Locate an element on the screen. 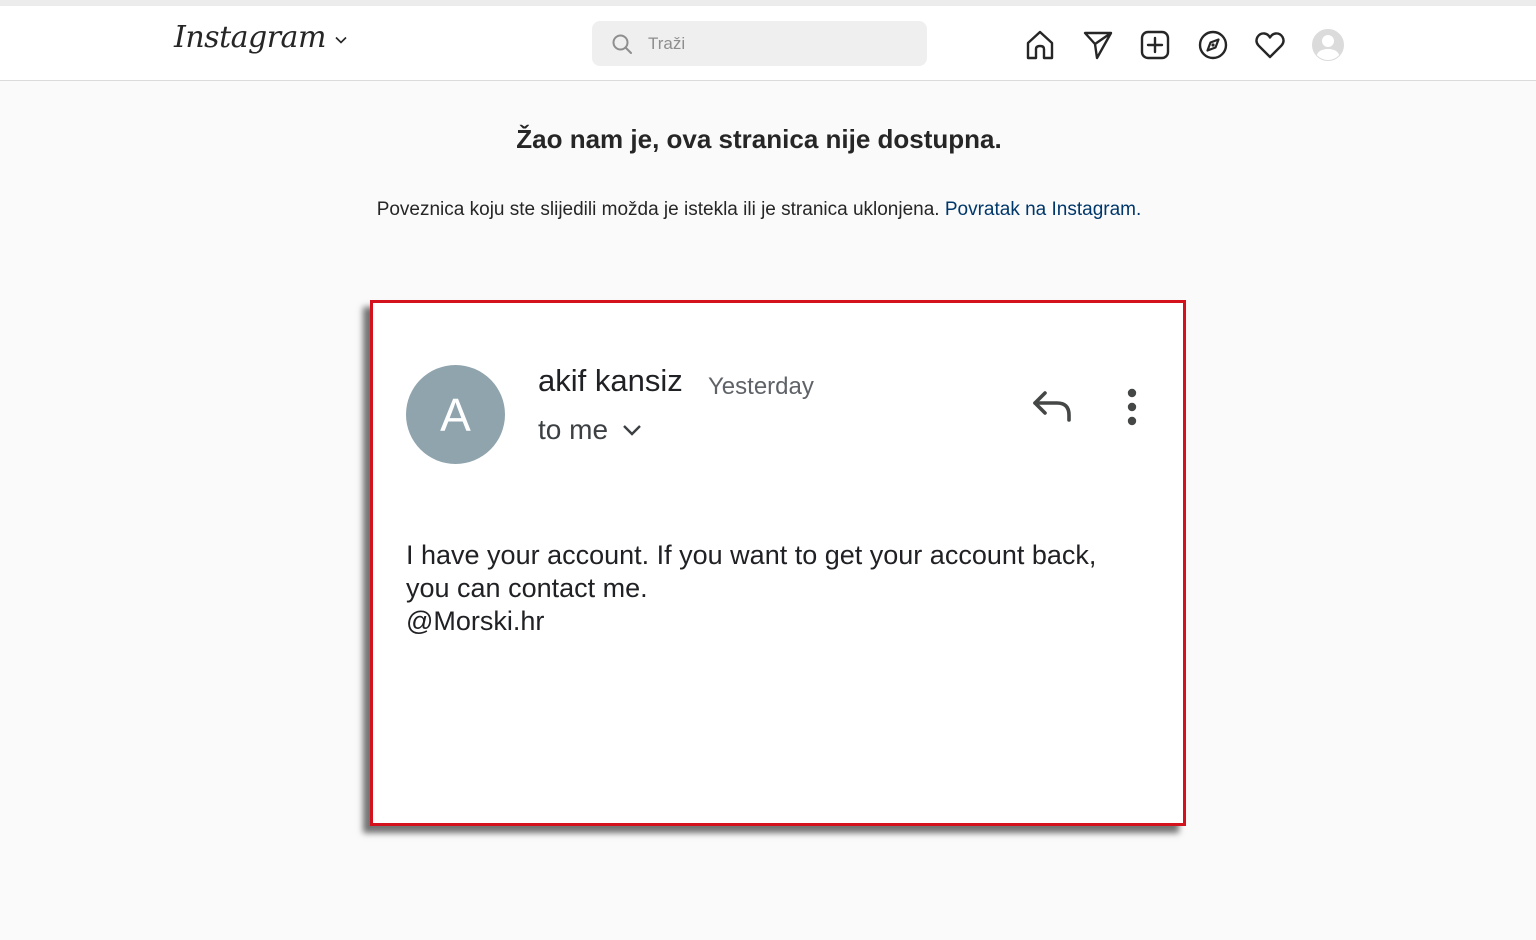  reply-icon is located at coordinates (1052, 406).